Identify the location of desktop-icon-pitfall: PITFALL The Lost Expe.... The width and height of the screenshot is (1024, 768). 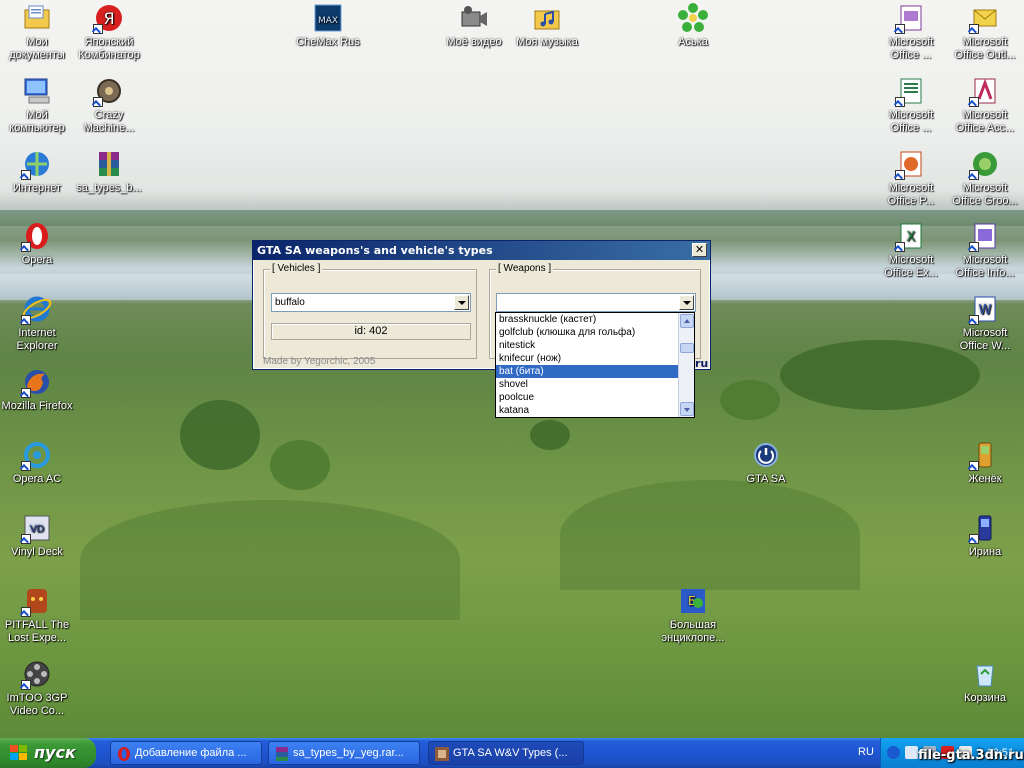
(37, 615).